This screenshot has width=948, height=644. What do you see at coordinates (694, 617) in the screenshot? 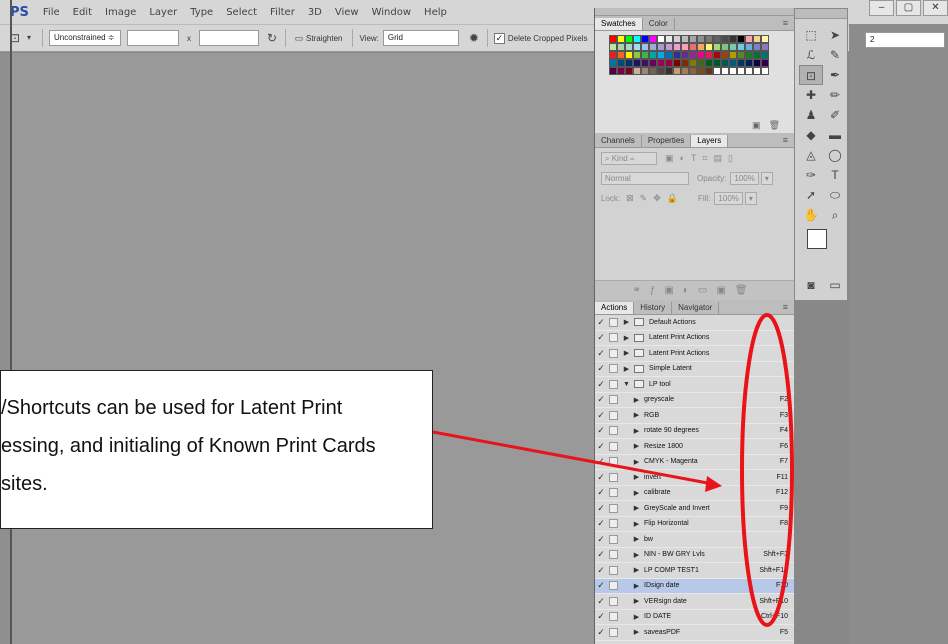
I see `action-row: ✓ ▶ ID DATE Ctrl+F10` at bounding box center [694, 617].